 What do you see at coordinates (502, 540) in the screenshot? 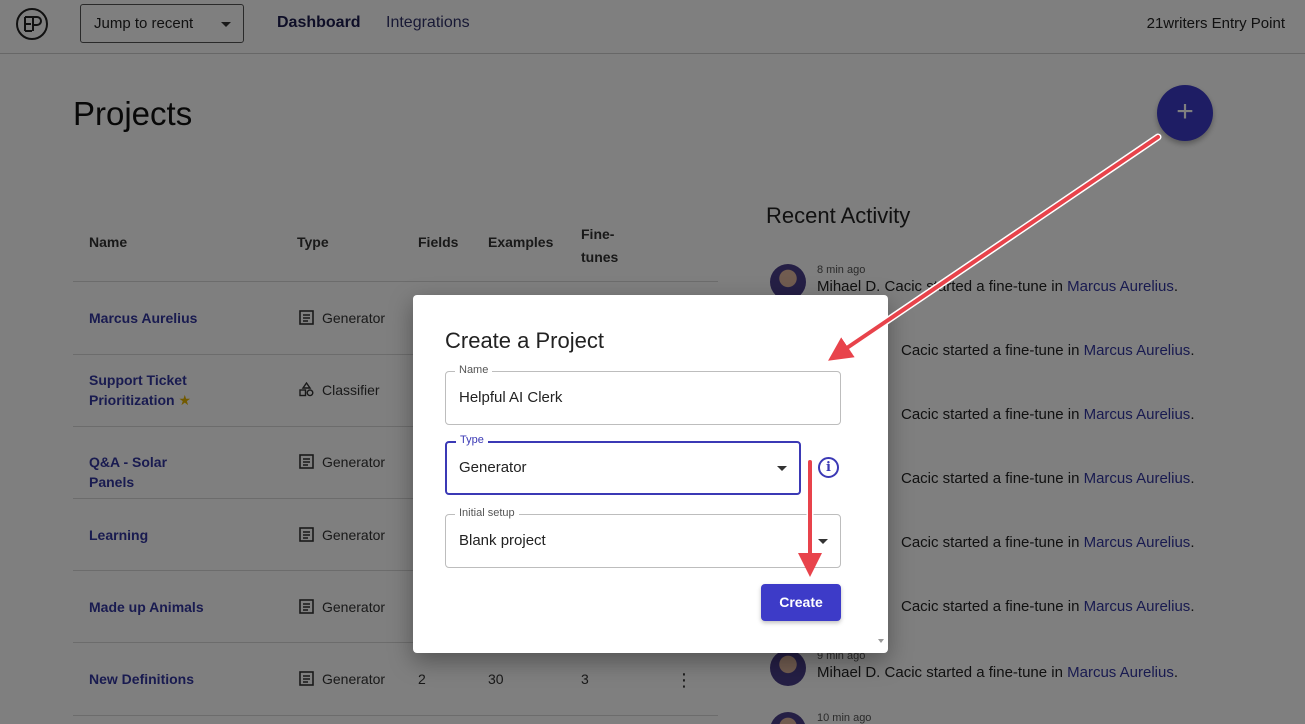
I see `setup-field-value: Blank project` at bounding box center [502, 540].